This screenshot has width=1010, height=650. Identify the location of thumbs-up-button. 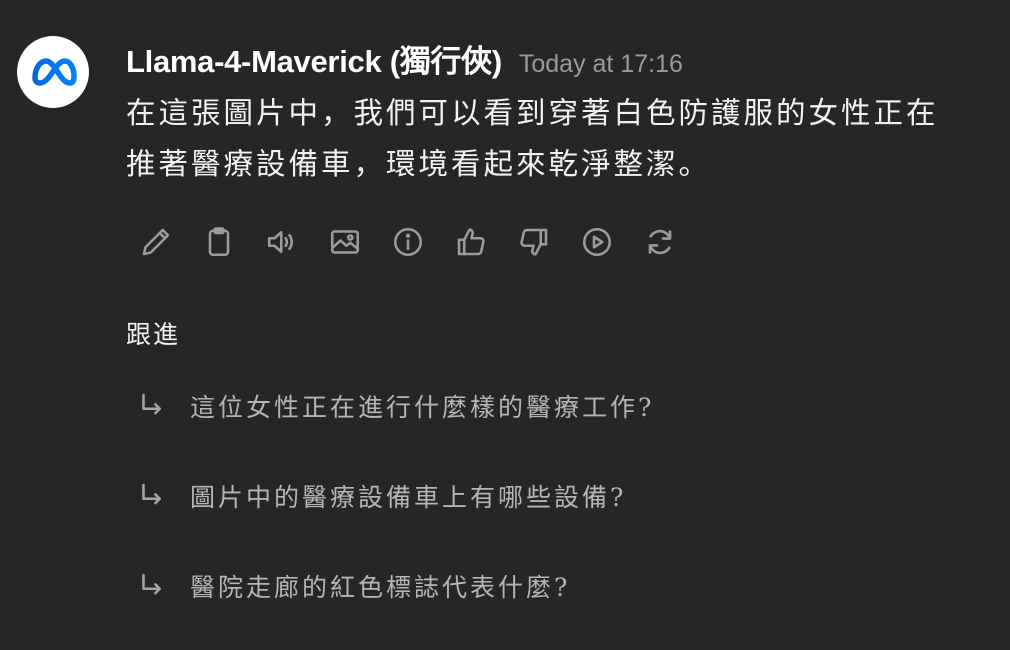
(471, 242).